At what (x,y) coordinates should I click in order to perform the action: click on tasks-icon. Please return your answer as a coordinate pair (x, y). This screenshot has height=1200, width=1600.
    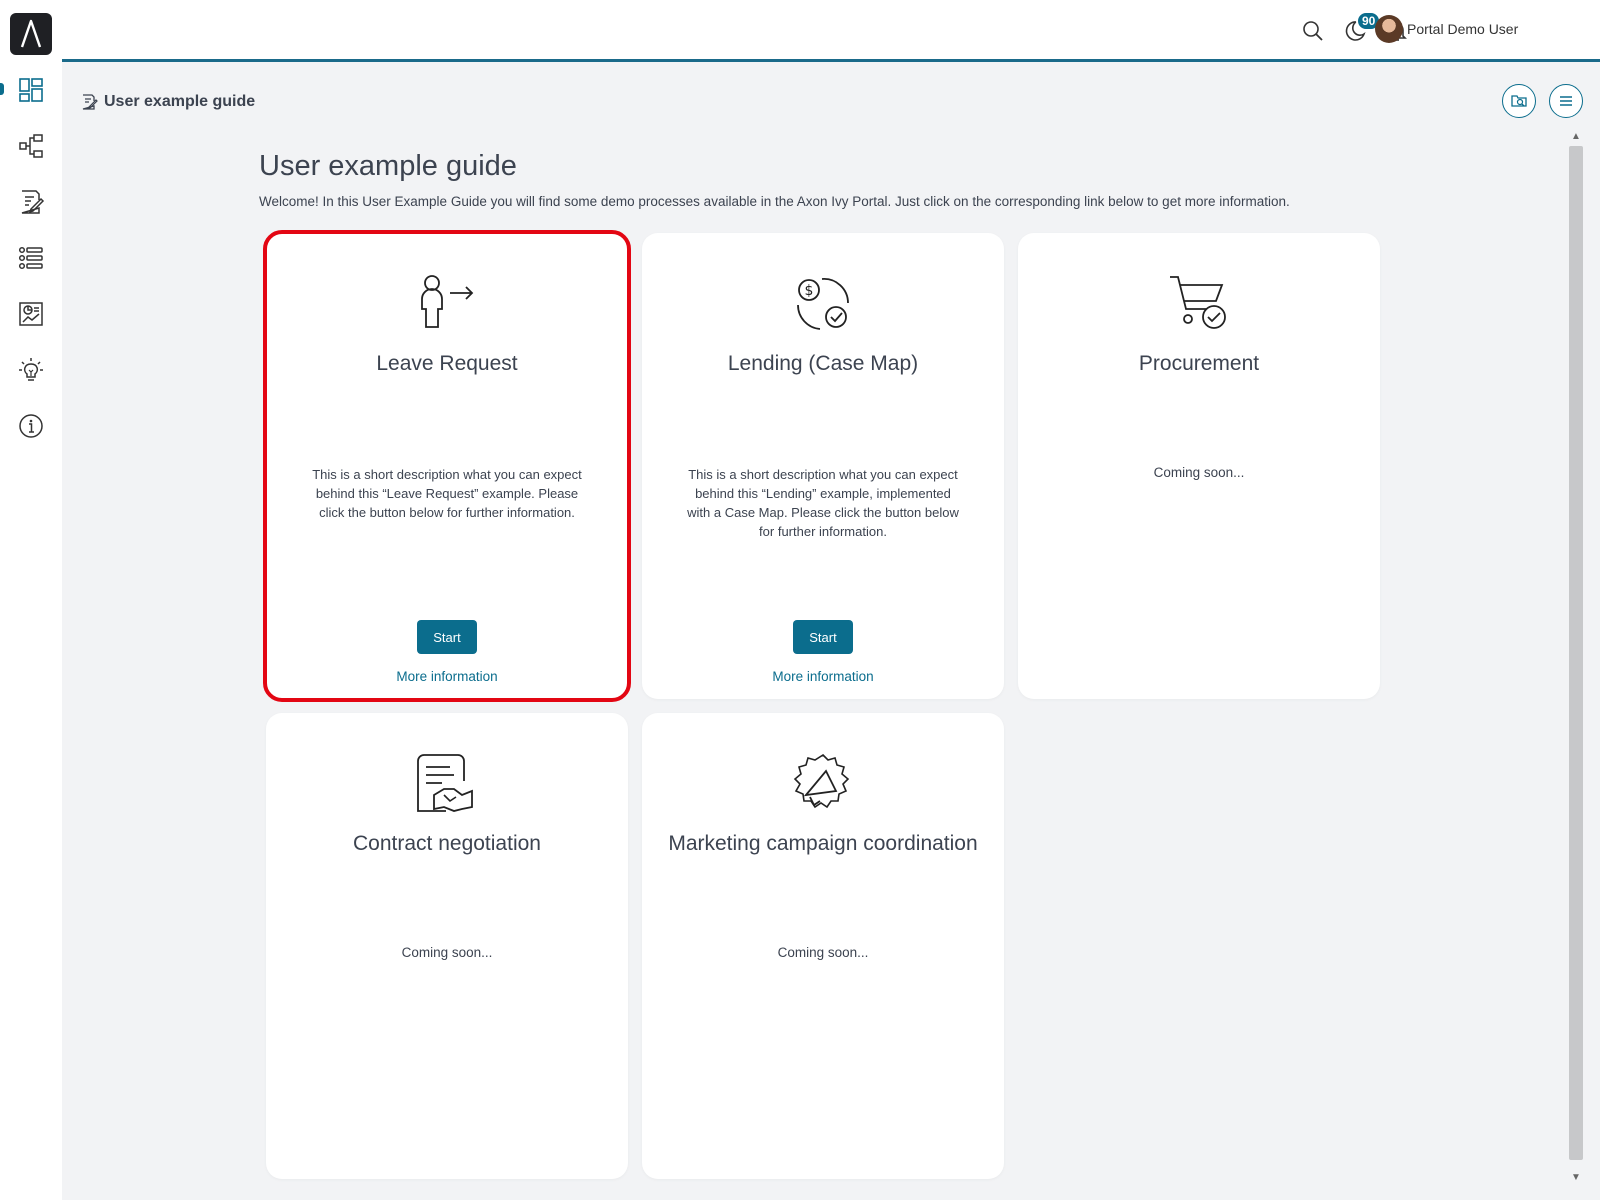
    Looking at the image, I should click on (33, 202).